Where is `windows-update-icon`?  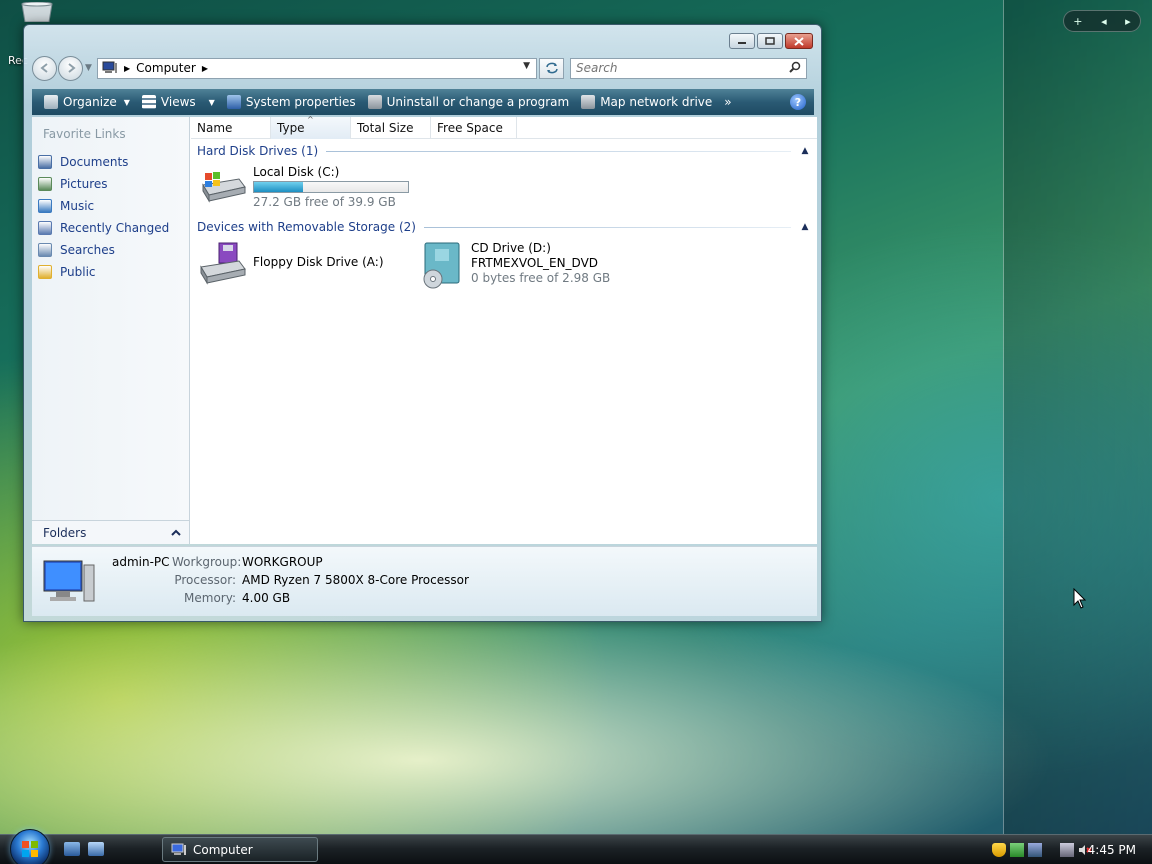
windows-update-icon is located at coordinates (1017, 850).